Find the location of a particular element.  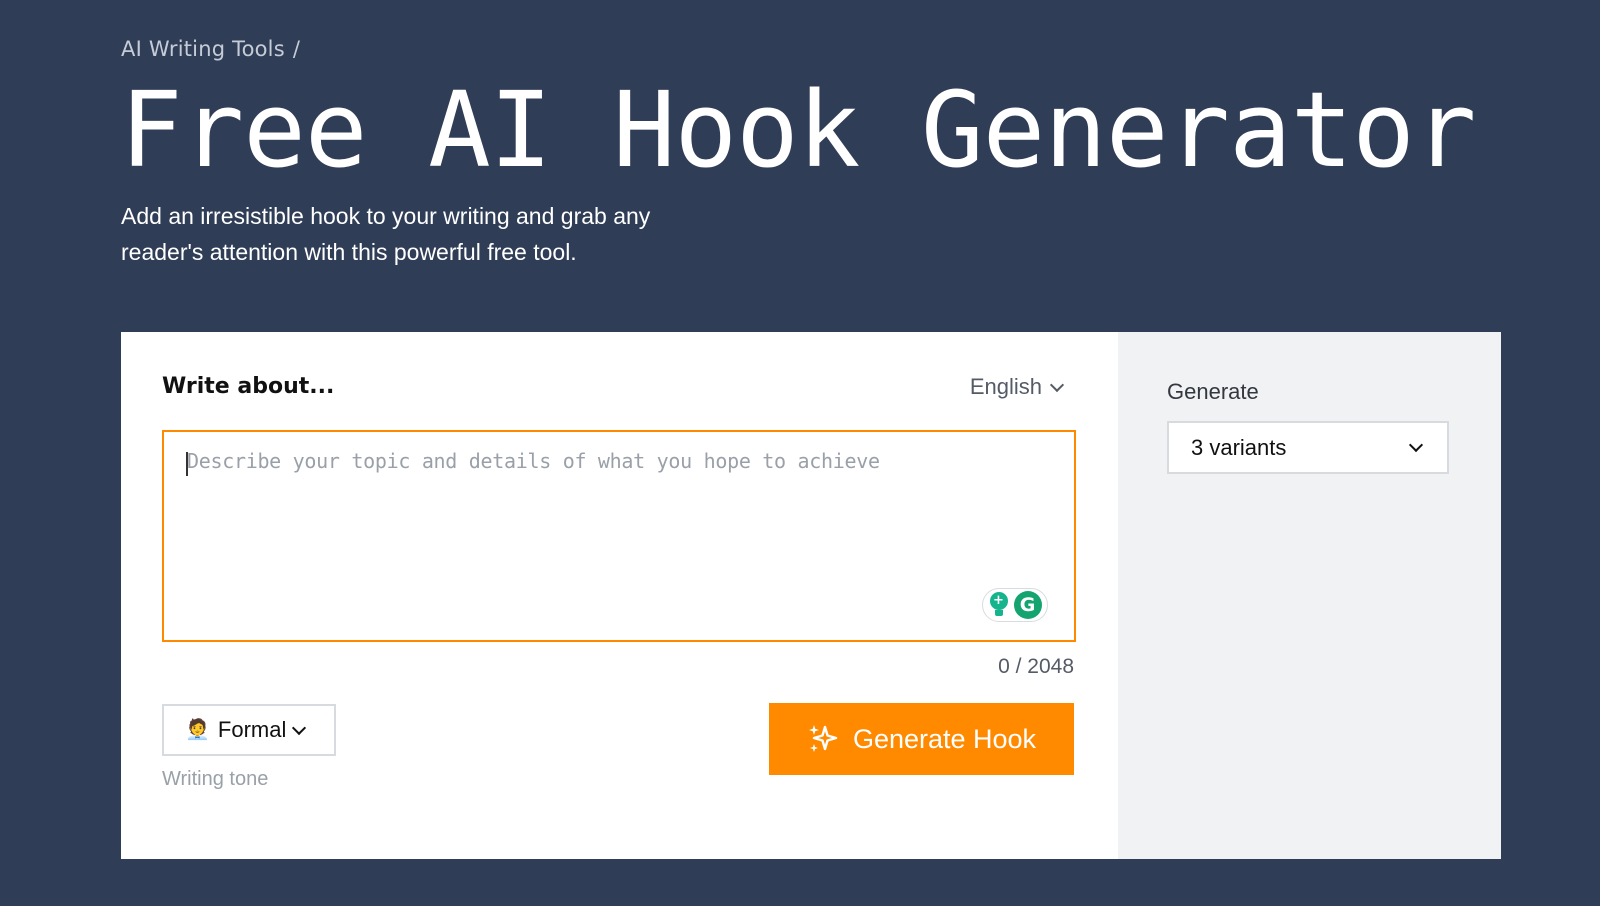

writing-tone-caption: Writing tone is located at coordinates (215, 779).